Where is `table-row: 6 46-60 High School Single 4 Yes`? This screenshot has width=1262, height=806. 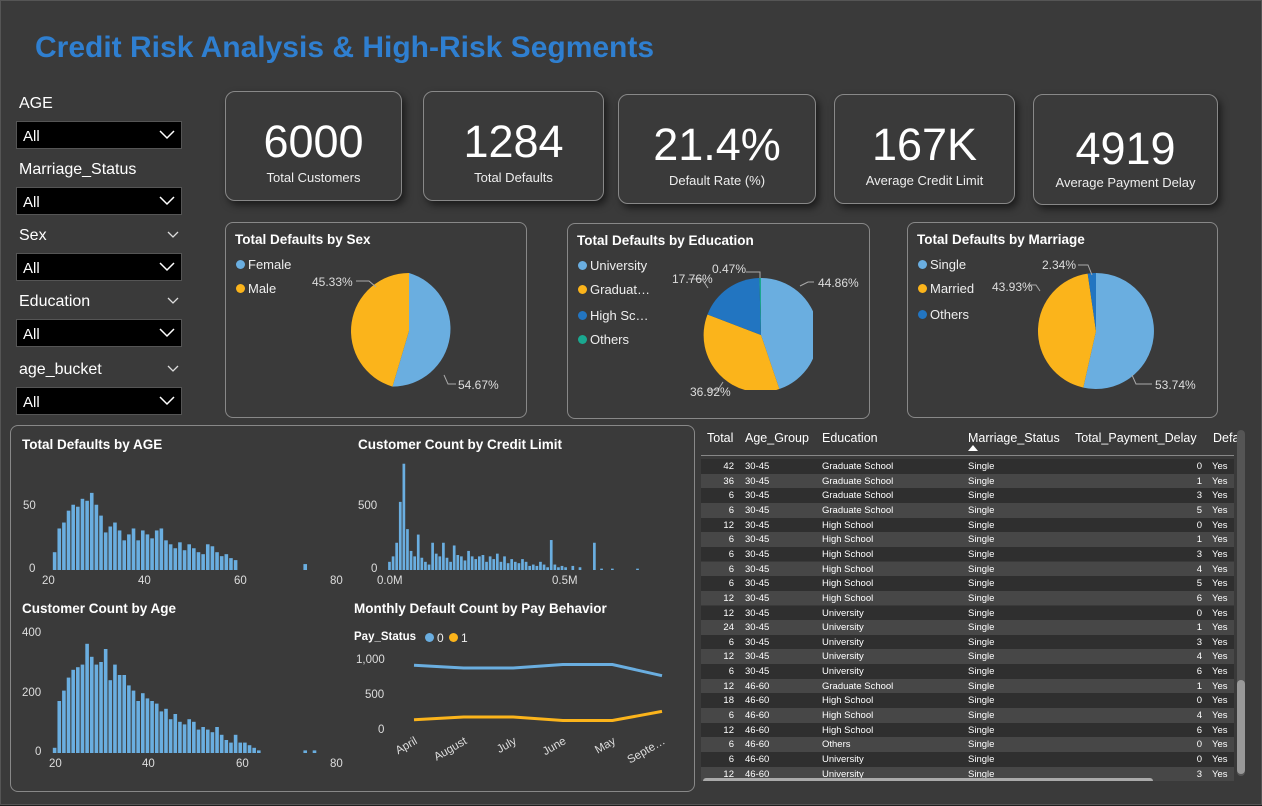
table-row: 6 46-60 High School Single 4 Yes is located at coordinates (967, 715).